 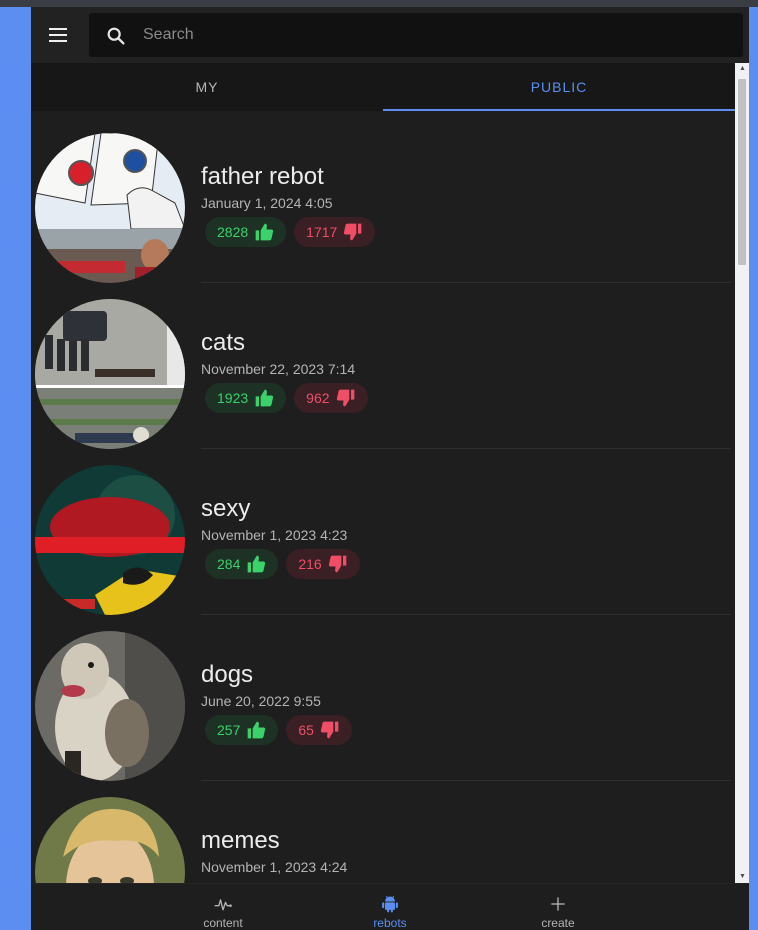 I want to click on scrollbar: ▲ ▼, so click(x=742, y=473).